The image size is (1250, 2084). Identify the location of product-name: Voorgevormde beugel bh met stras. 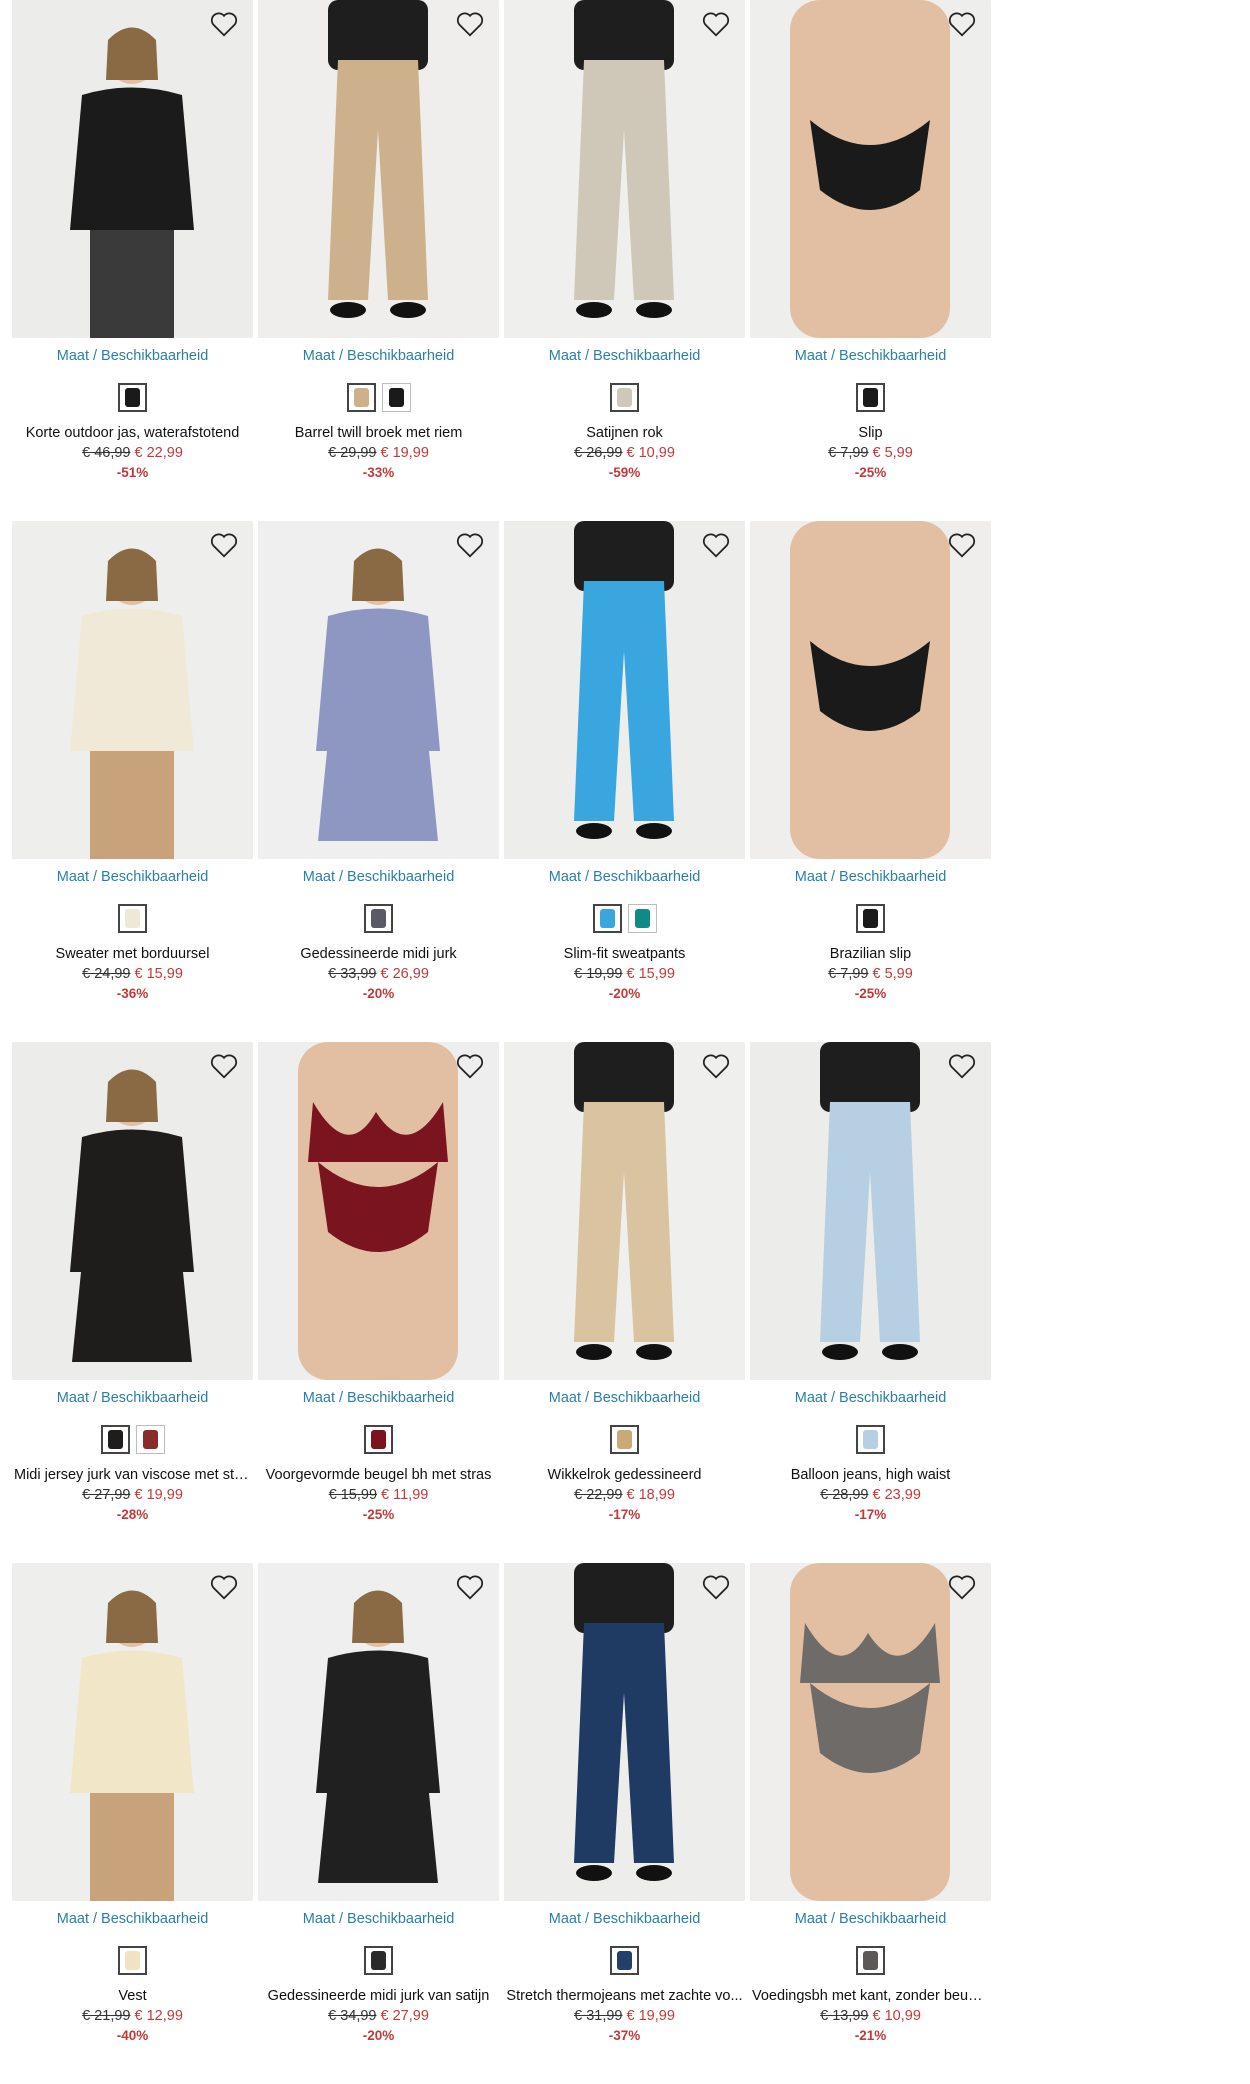
(378, 1477).